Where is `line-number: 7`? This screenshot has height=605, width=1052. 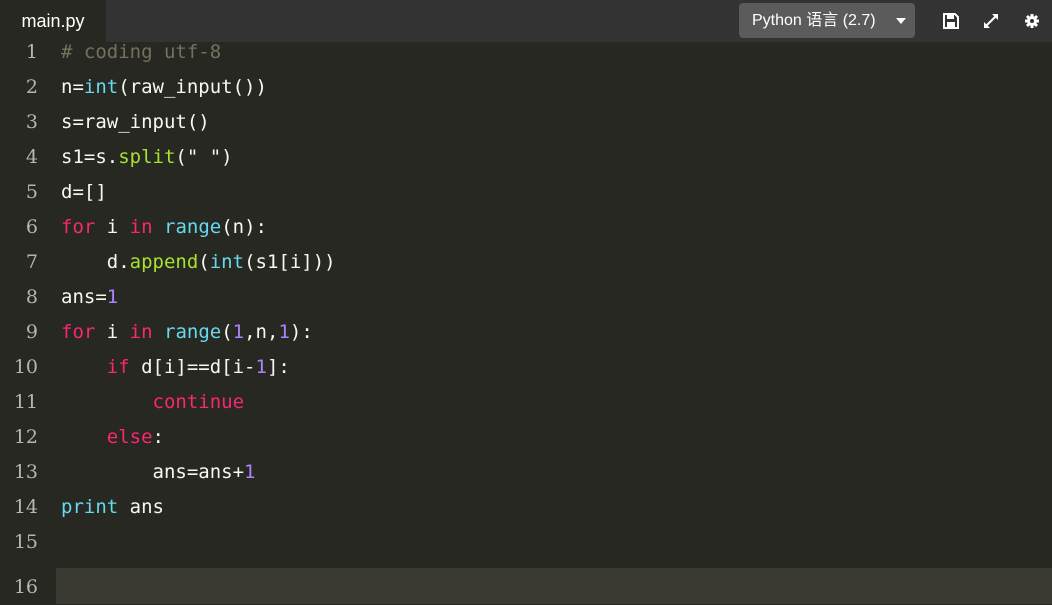 line-number: 7 is located at coordinates (31, 262).